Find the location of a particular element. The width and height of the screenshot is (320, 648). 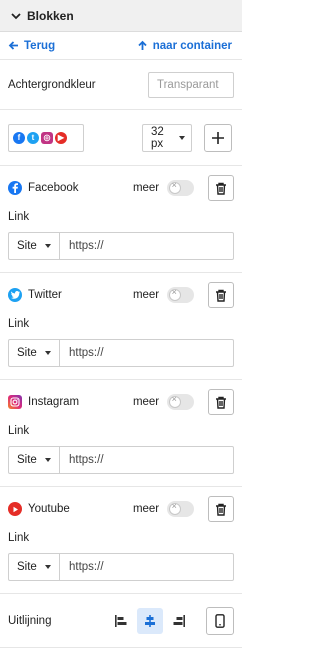

social-name: Instagram is located at coordinates (54, 402).